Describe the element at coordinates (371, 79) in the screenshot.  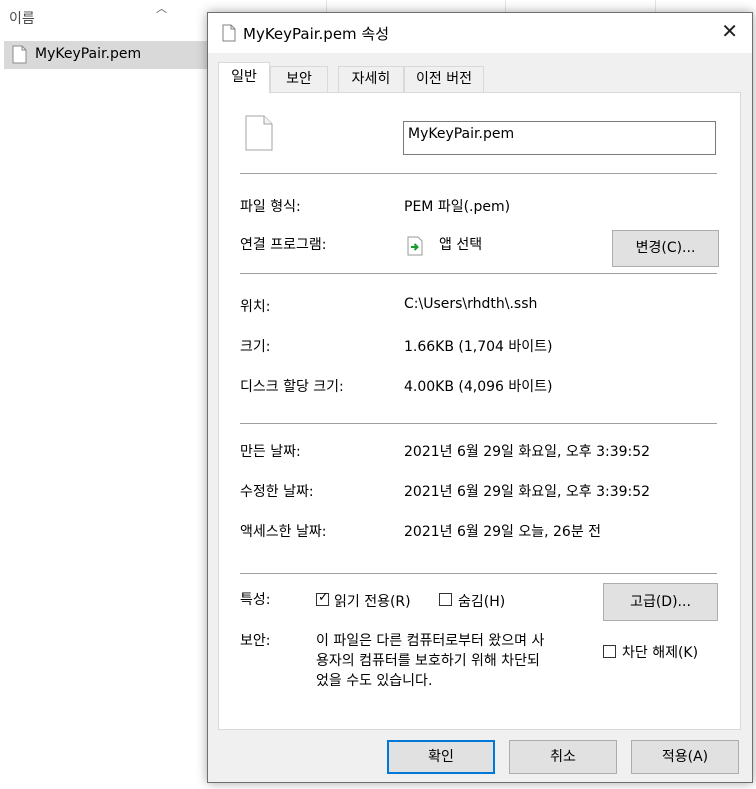
I see `tab-details: 자세히` at that location.